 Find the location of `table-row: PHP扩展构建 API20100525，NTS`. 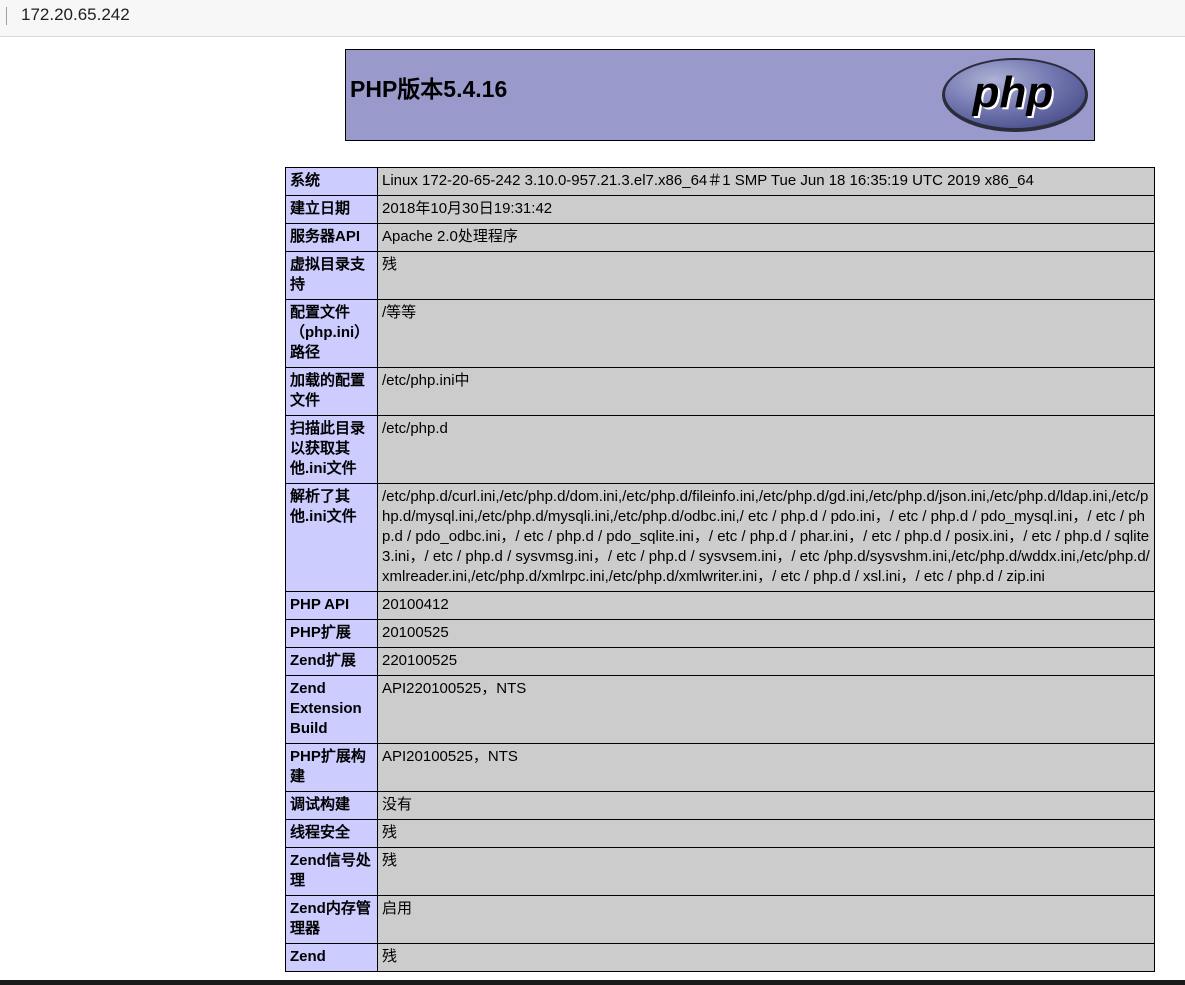

table-row: PHP扩展构建 API20100525，NTS is located at coordinates (720, 767).